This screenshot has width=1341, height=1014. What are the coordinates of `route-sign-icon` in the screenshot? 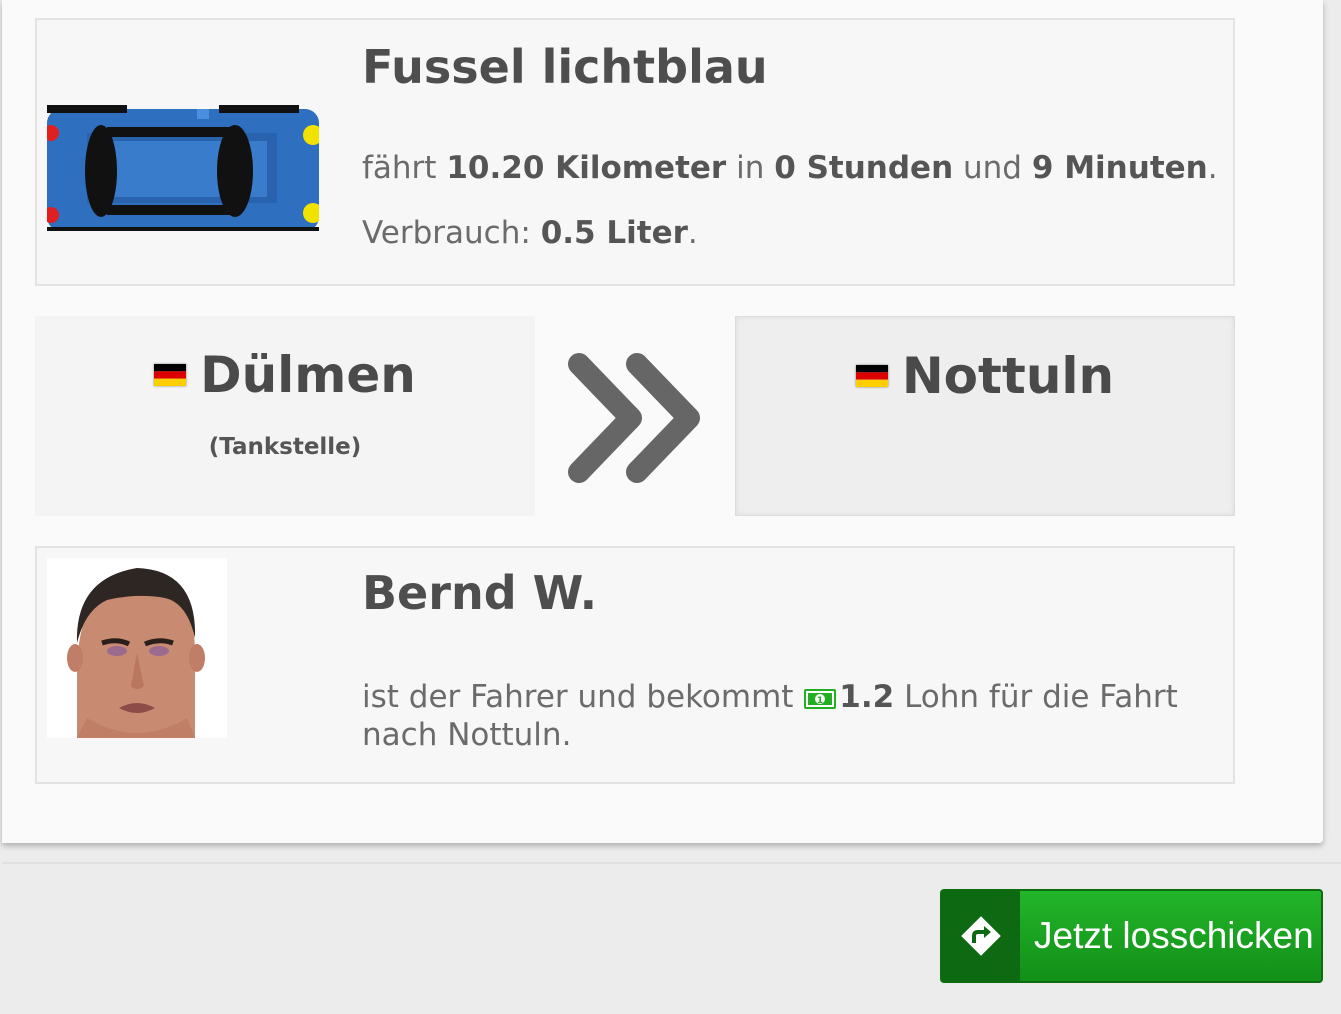 It's located at (981, 936).